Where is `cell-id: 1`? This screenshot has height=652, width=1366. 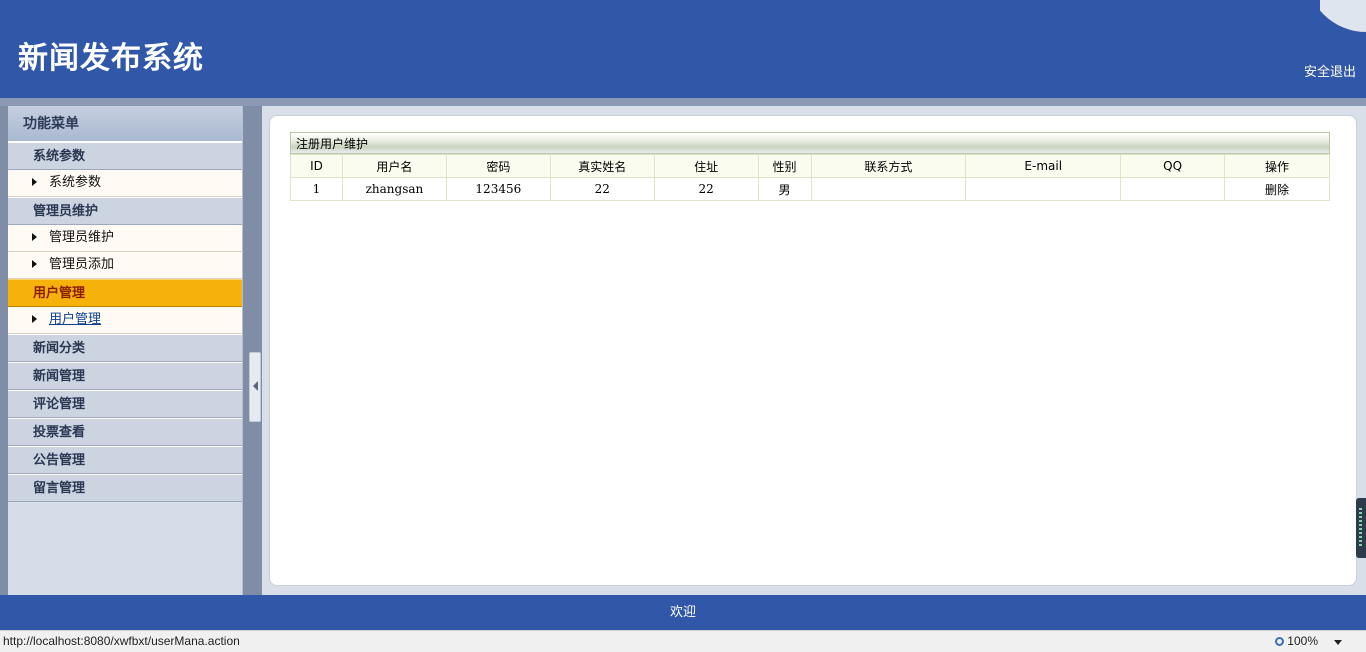 cell-id: 1 is located at coordinates (316, 189).